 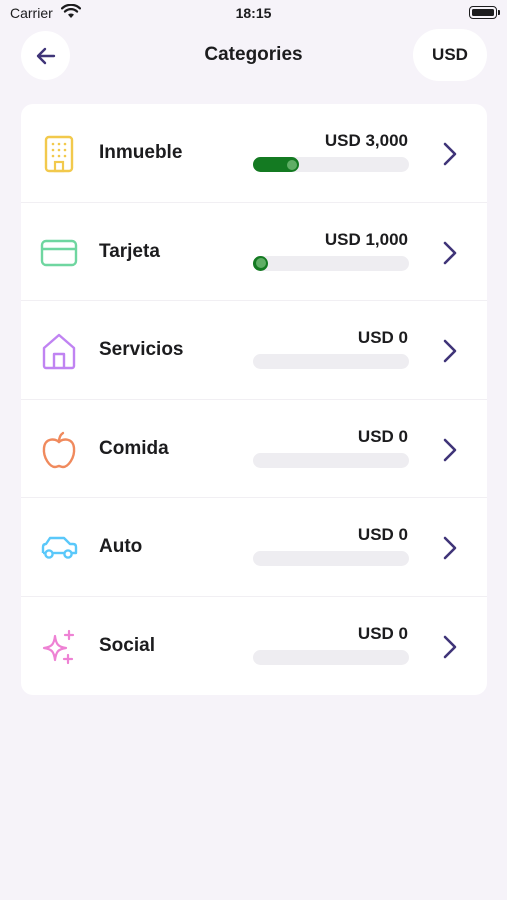 I want to click on category-amount: USD 3,000, so click(x=366, y=140).